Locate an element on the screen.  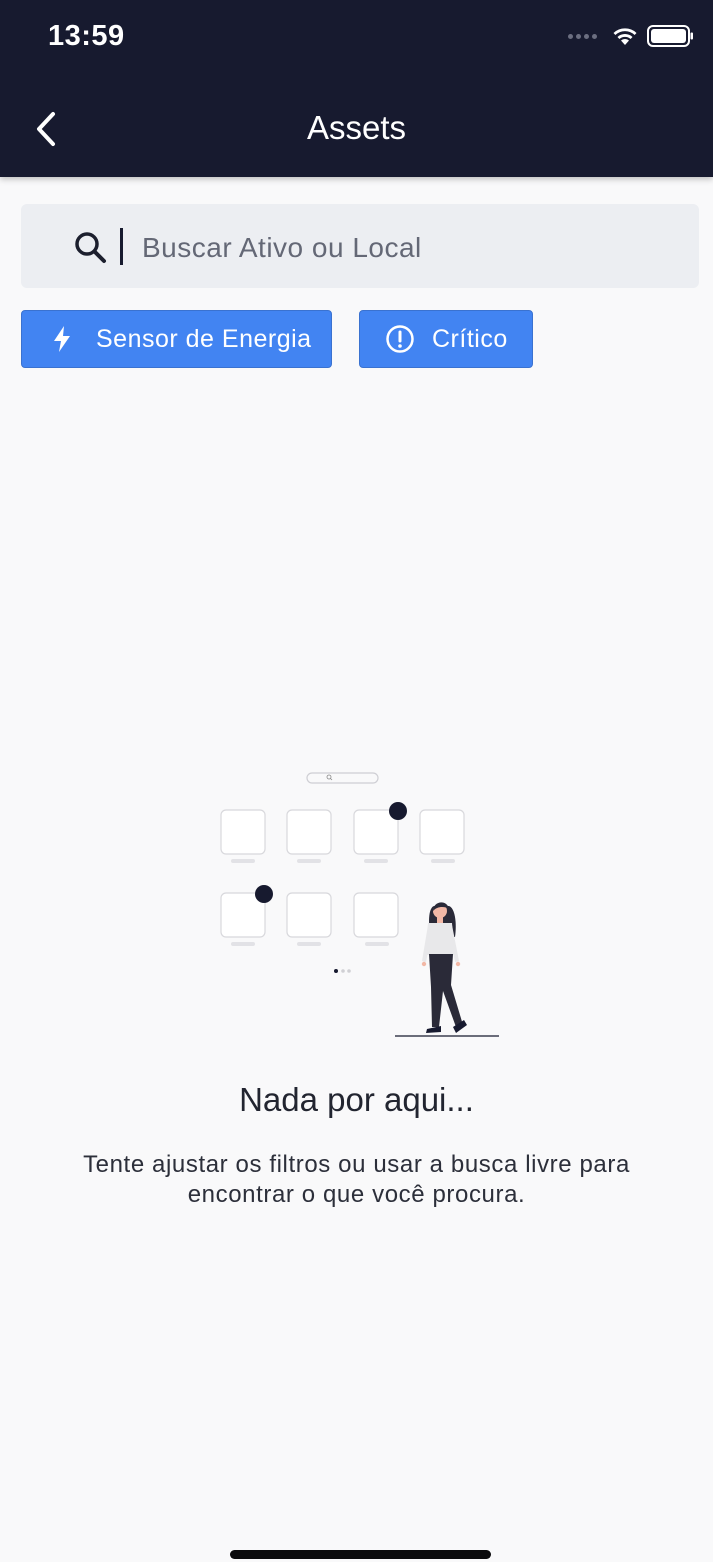
search-input is located at coordinates (412, 248).